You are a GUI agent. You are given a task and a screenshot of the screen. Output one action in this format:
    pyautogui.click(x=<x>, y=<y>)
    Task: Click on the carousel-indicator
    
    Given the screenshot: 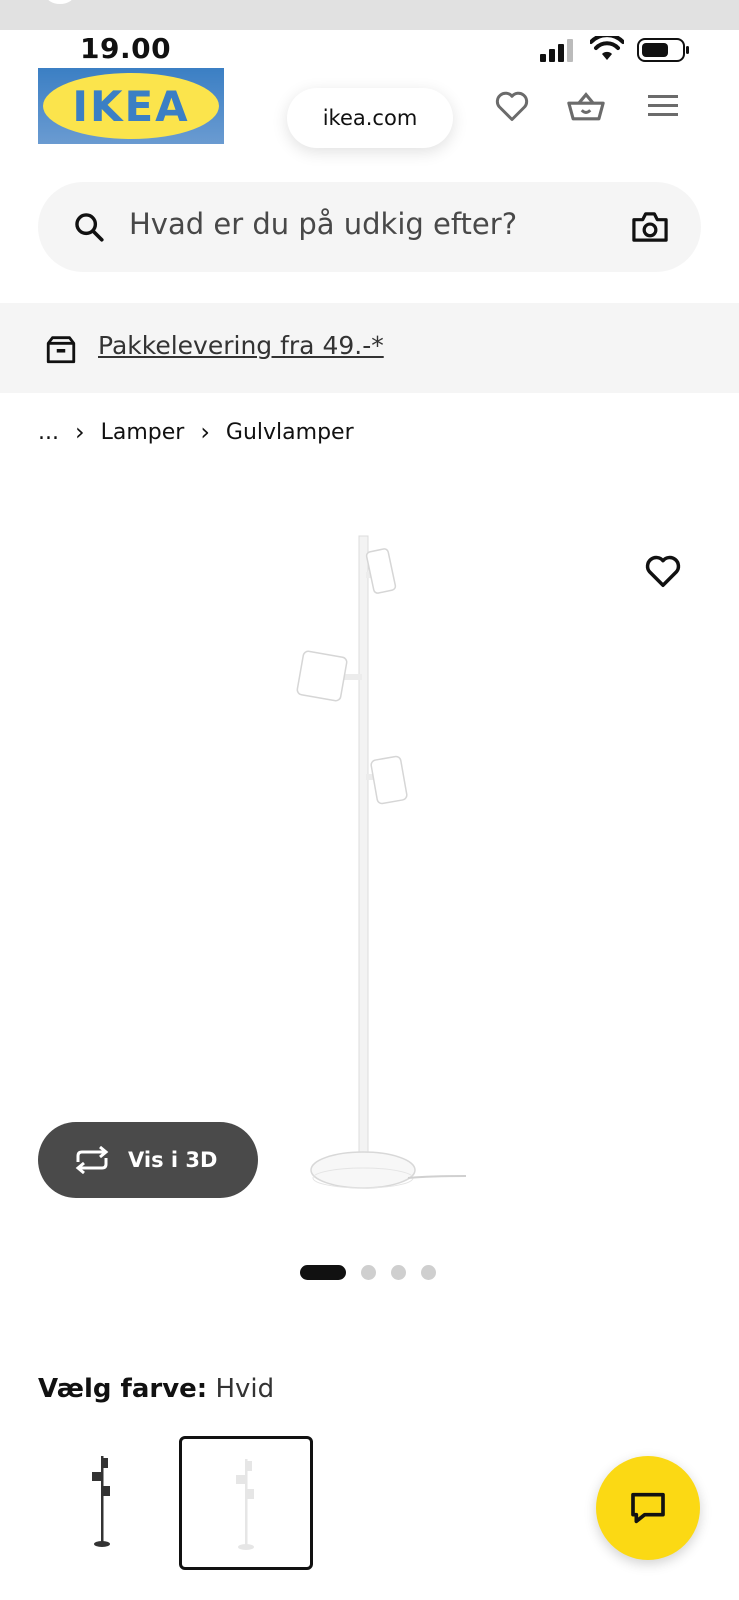 What is the action you would take?
    pyautogui.click(x=375, y=1272)
    